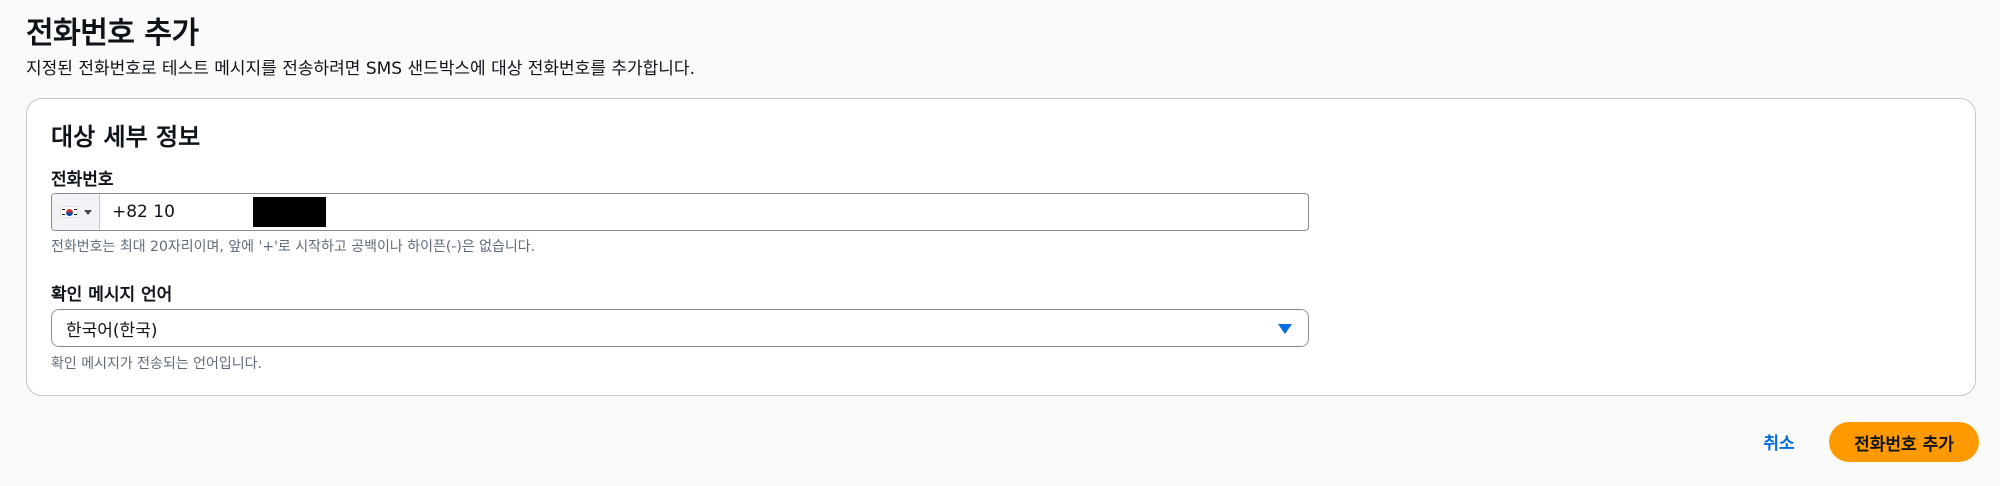 This screenshot has width=2000, height=486. Describe the element at coordinates (680, 328) in the screenshot. I see `language-select: 한국어(한국)` at that location.